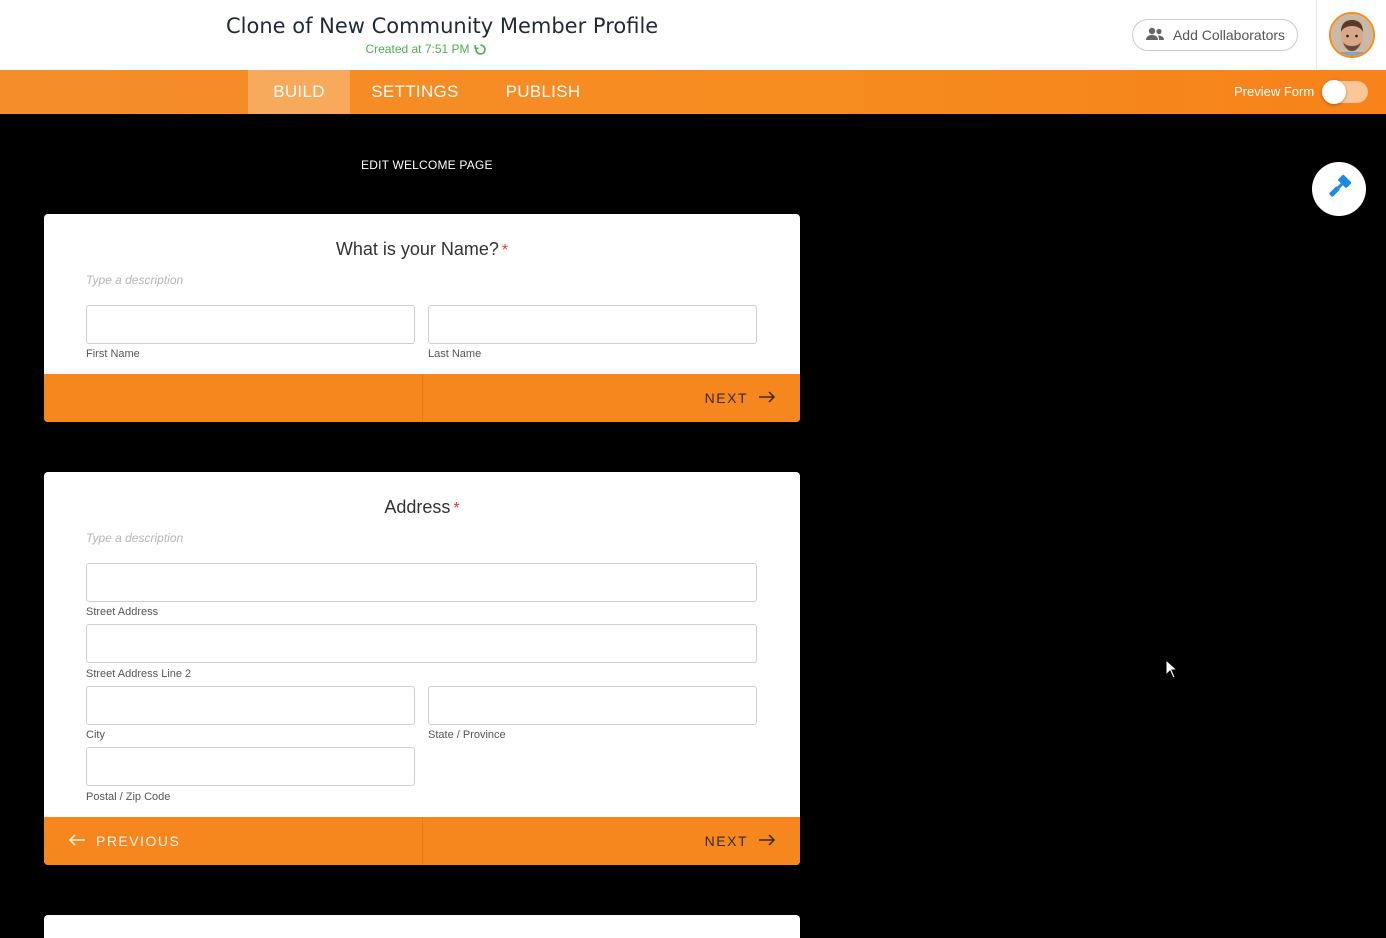 The height and width of the screenshot is (938, 1386). Describe the element at coordinates (299, 92) in the screenshot. I see `tab-build: BUILD` at that location.